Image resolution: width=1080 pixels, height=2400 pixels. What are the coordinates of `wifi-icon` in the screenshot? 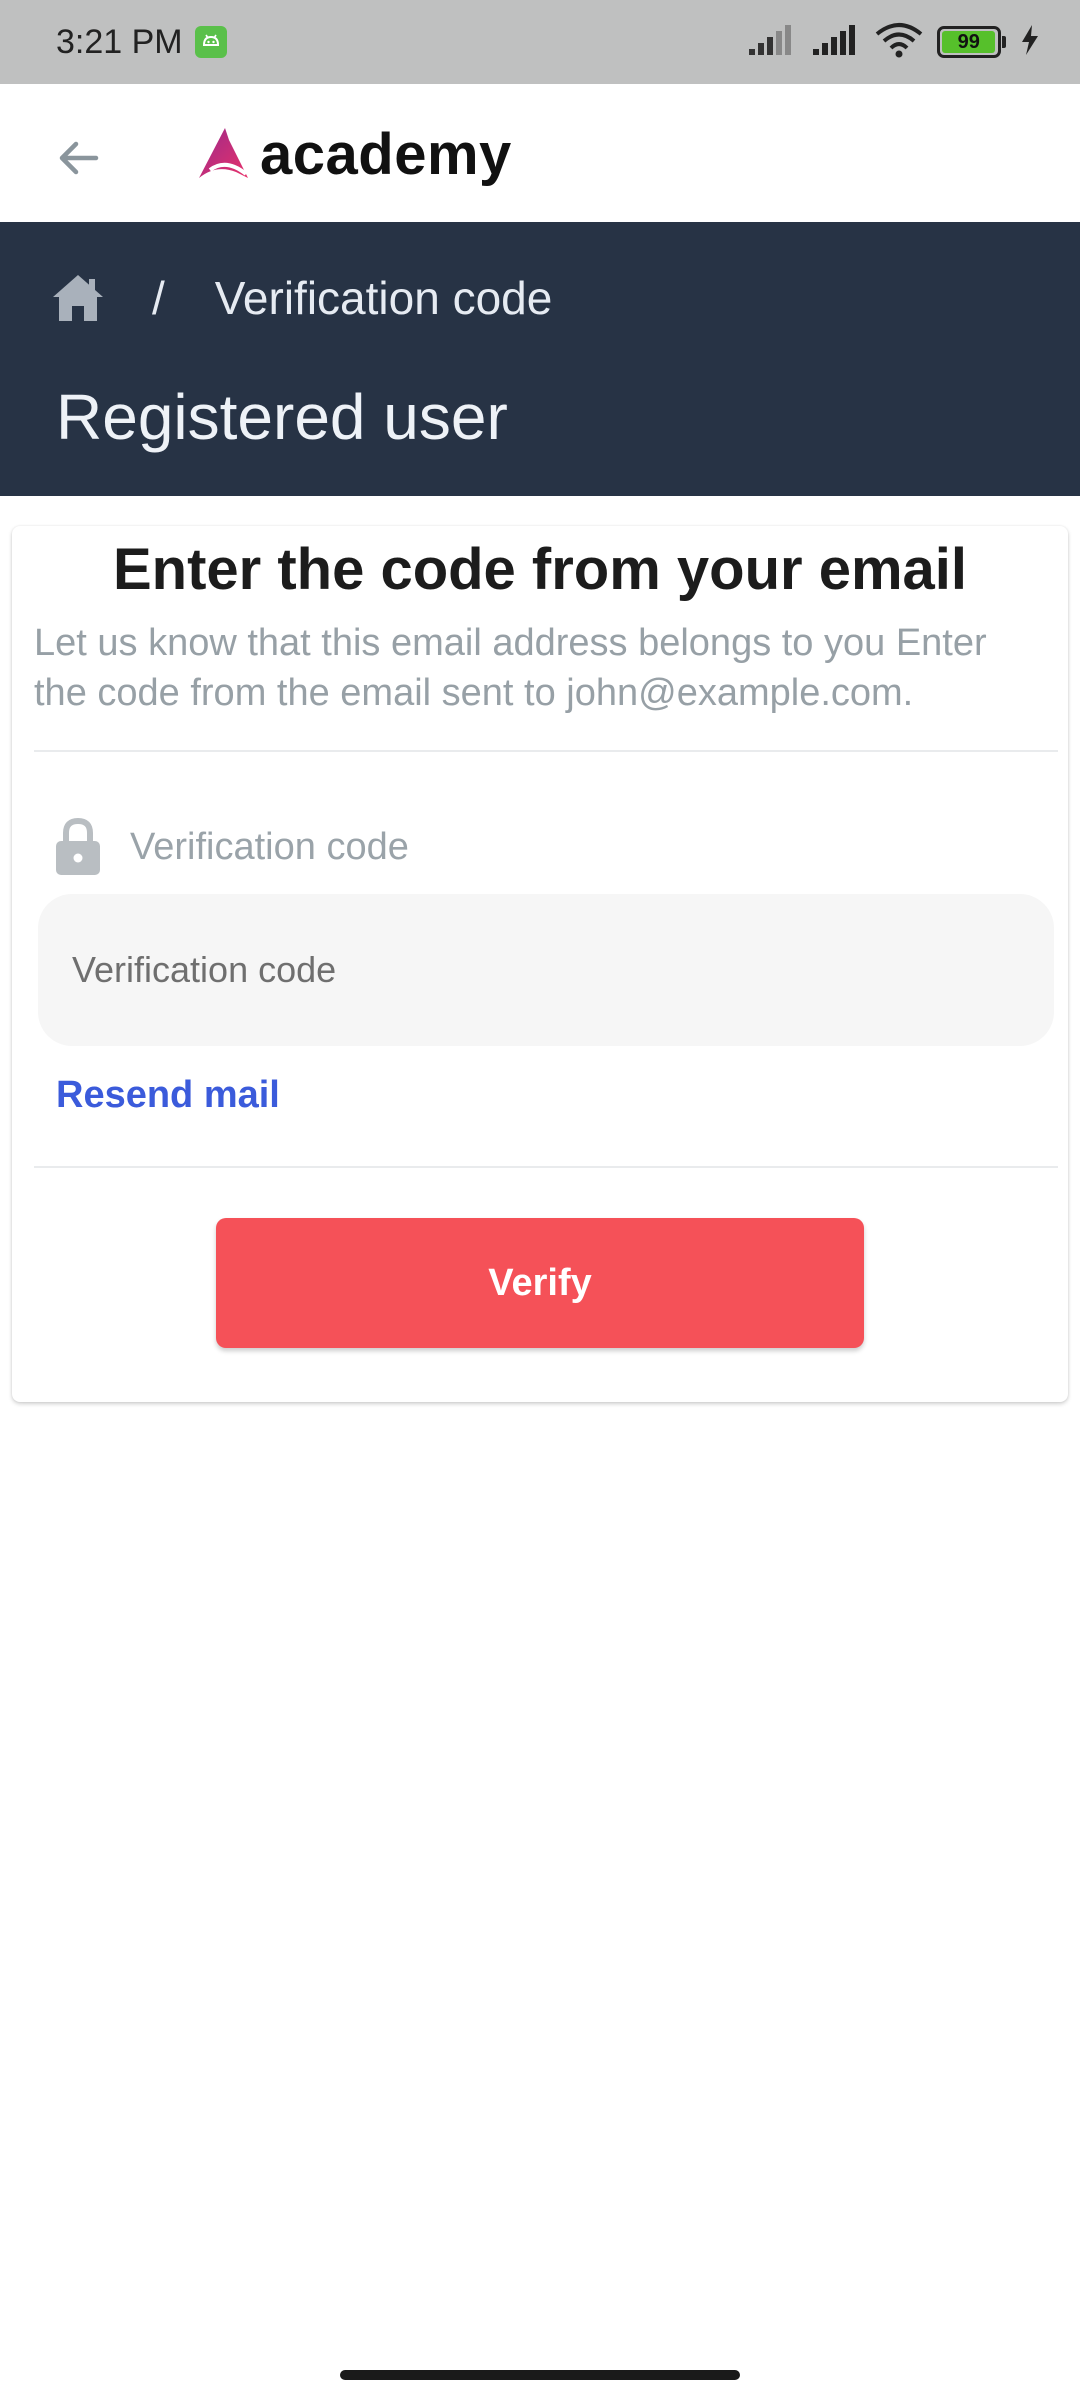 It's located at (899, 42).